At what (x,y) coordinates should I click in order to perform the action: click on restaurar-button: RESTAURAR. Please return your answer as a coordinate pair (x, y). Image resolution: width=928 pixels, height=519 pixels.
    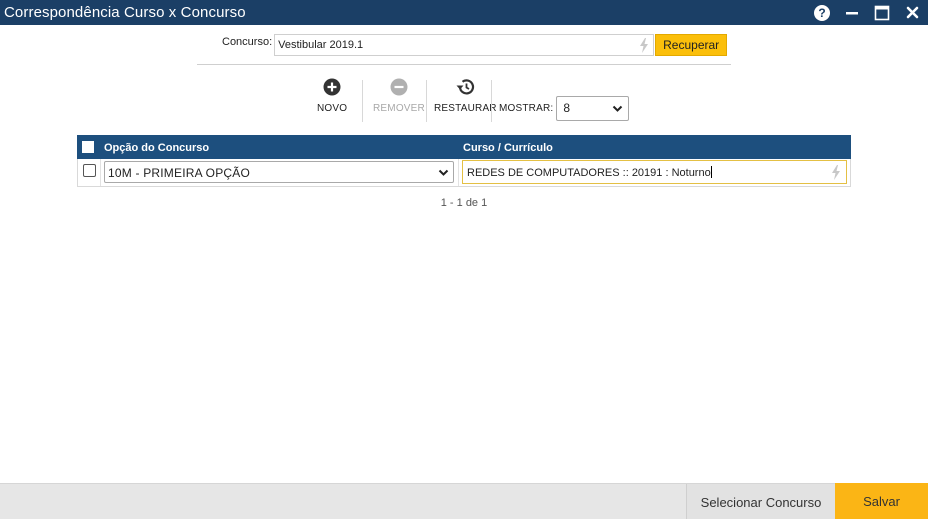
    Looking at the image, I should click on (465, 96).